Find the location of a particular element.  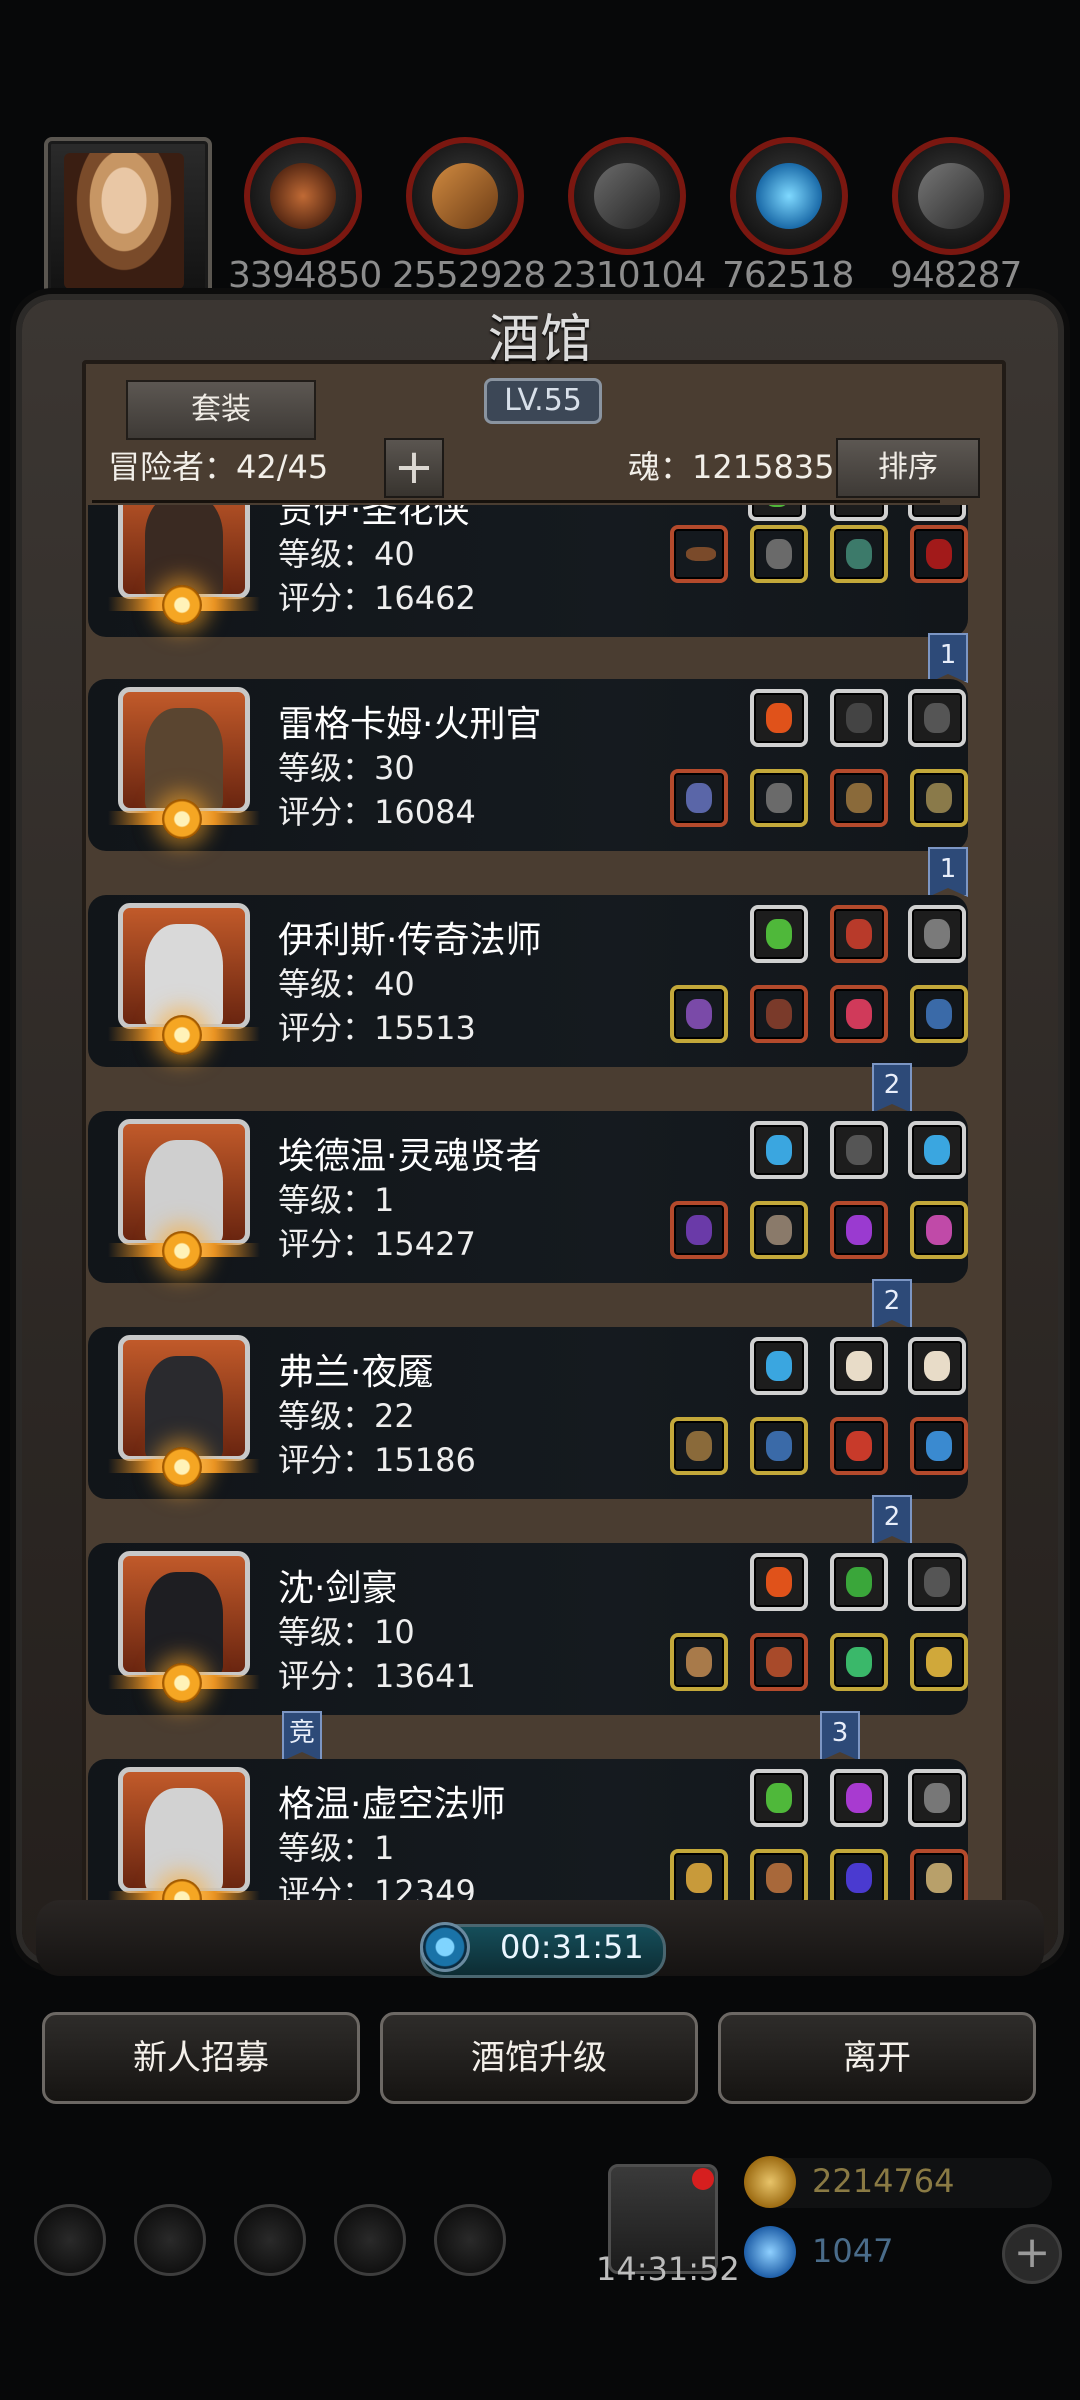

hero-row: 伊利斯·传奇法师 等级：40 评分：15513 is located at coordinates (528, 981).